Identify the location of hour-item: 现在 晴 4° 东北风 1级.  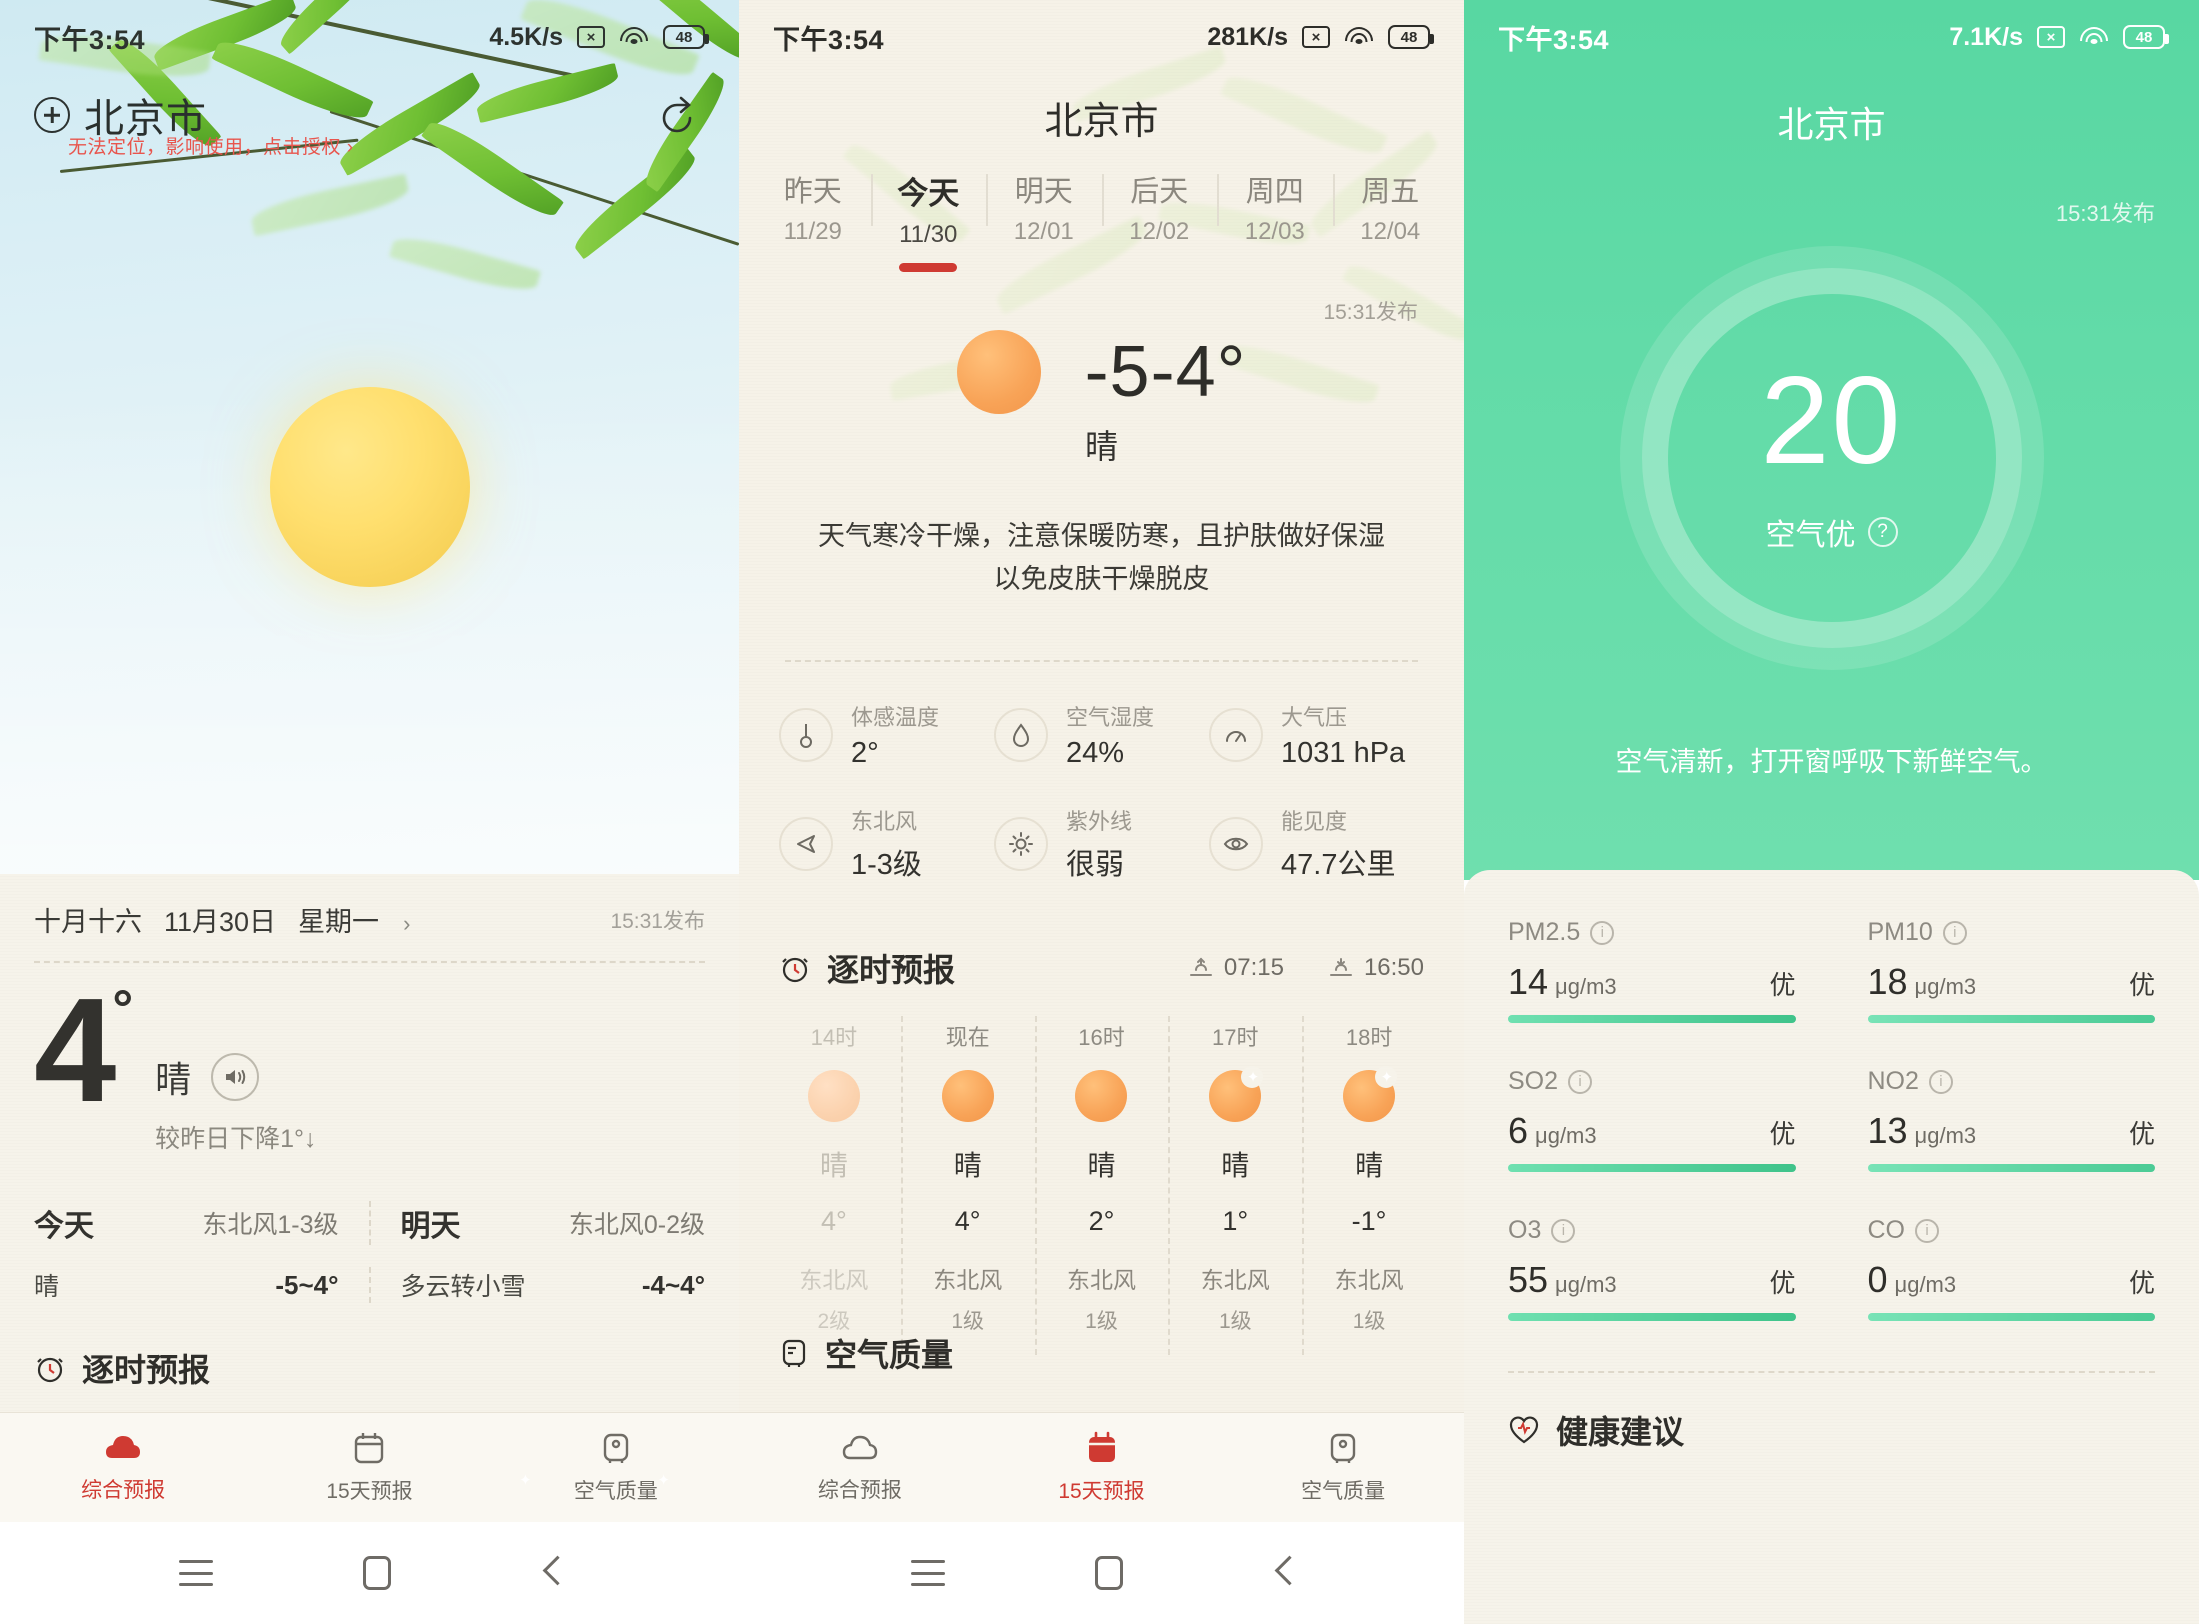
(967, 1182).